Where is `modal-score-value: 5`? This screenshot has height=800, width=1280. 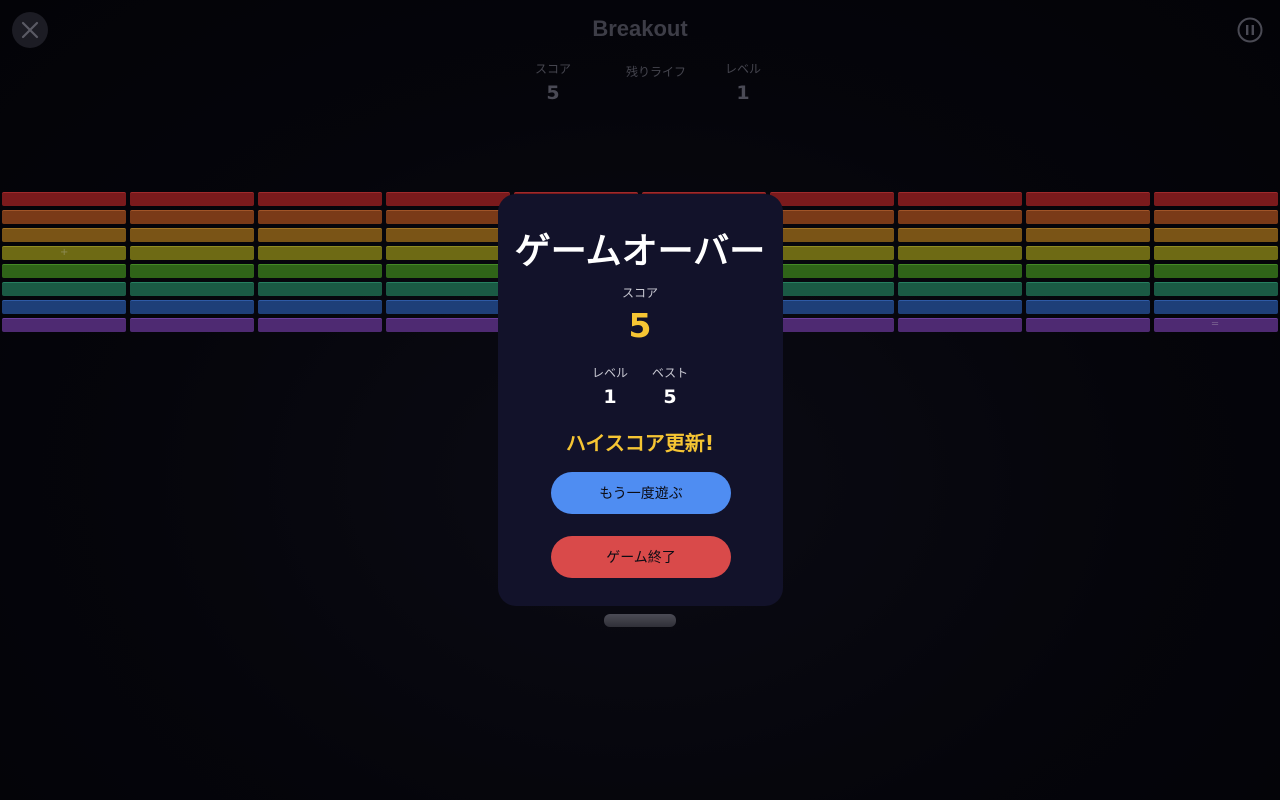 modal-score-value: 5 is located at coordinates (640, 325).